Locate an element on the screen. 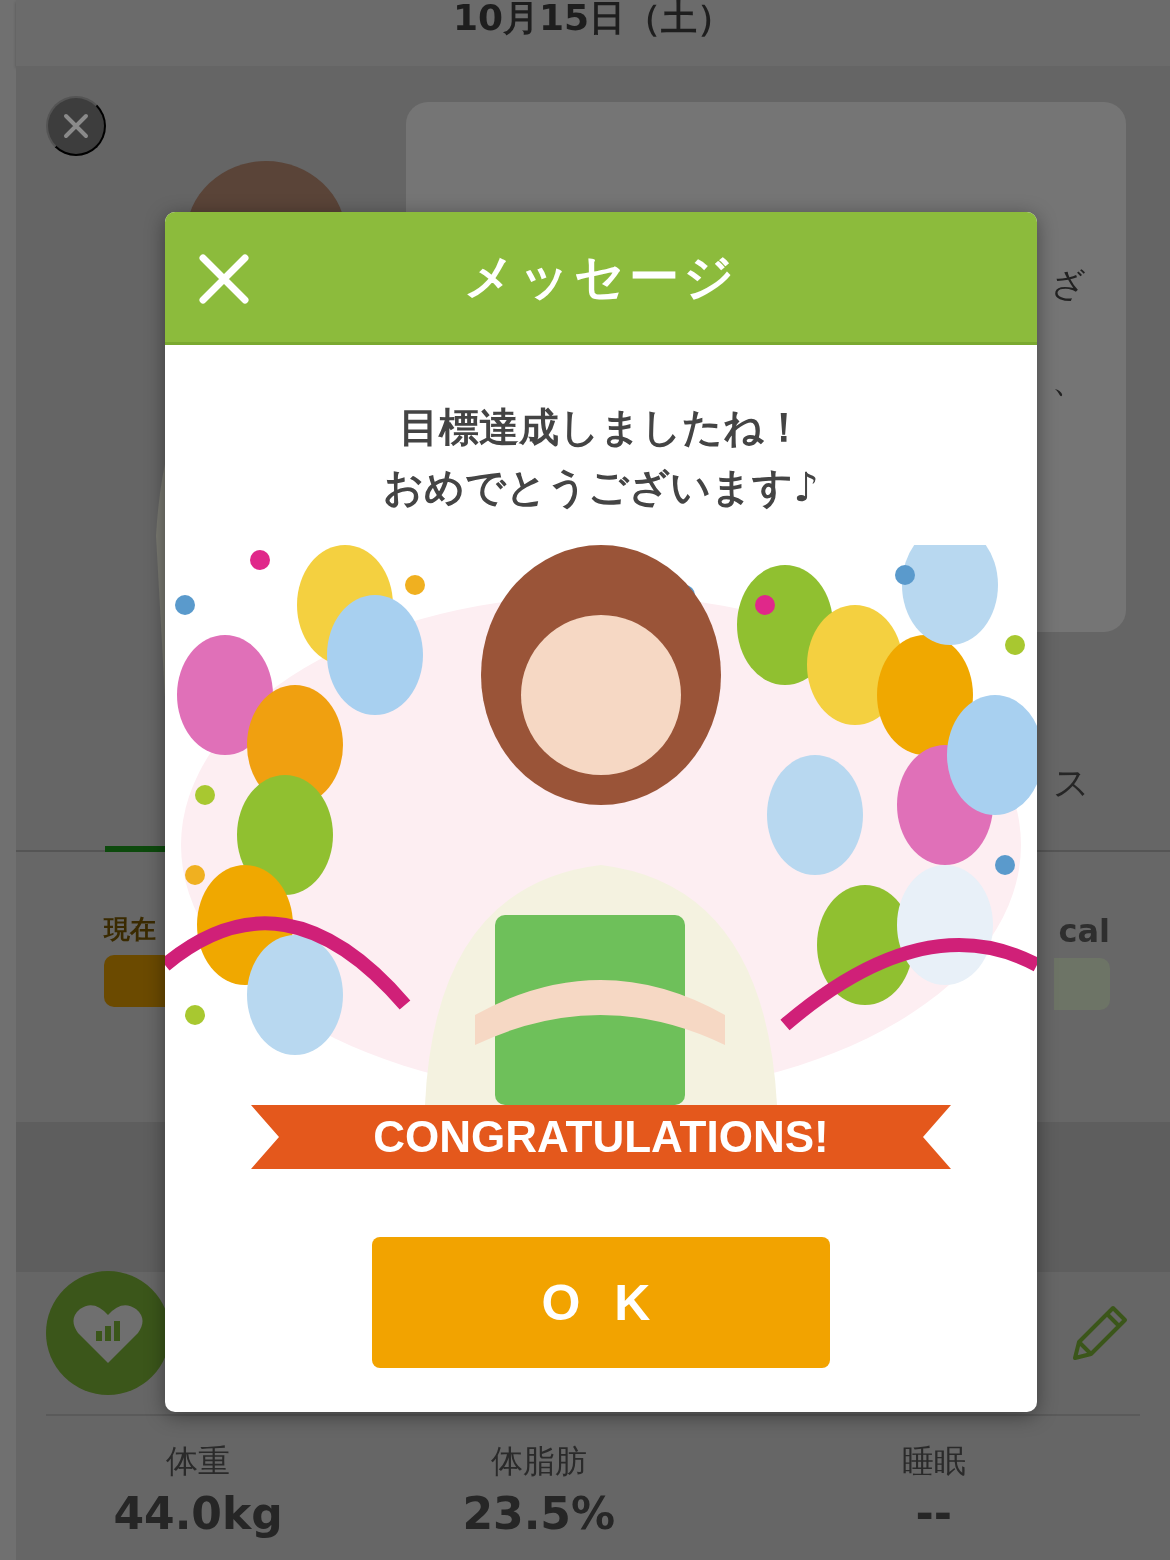 The image size is (1170, 1560). message-text: おめでとうございます♪ is located at coordinates (601, 487).